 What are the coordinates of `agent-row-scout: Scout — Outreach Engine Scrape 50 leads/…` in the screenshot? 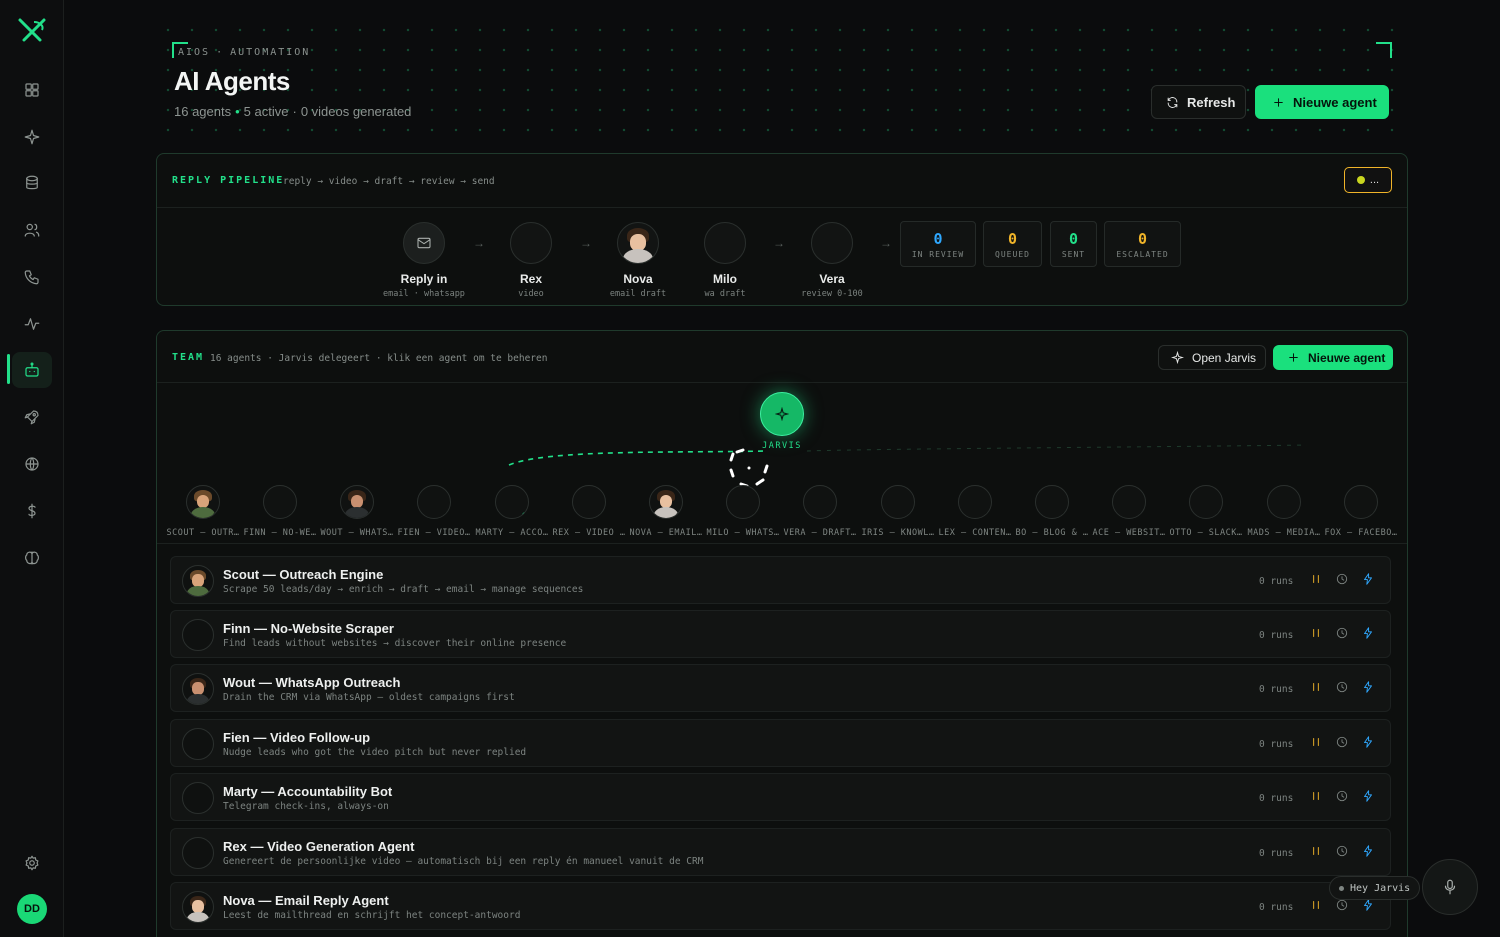 It's located at (780, 580).